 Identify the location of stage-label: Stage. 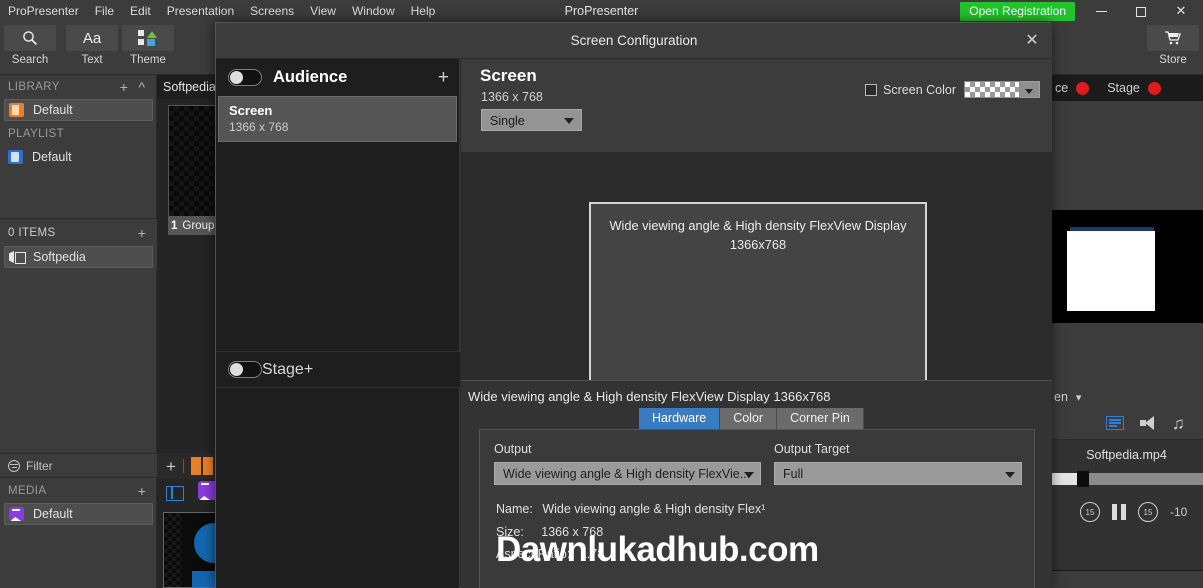
(283, 369).